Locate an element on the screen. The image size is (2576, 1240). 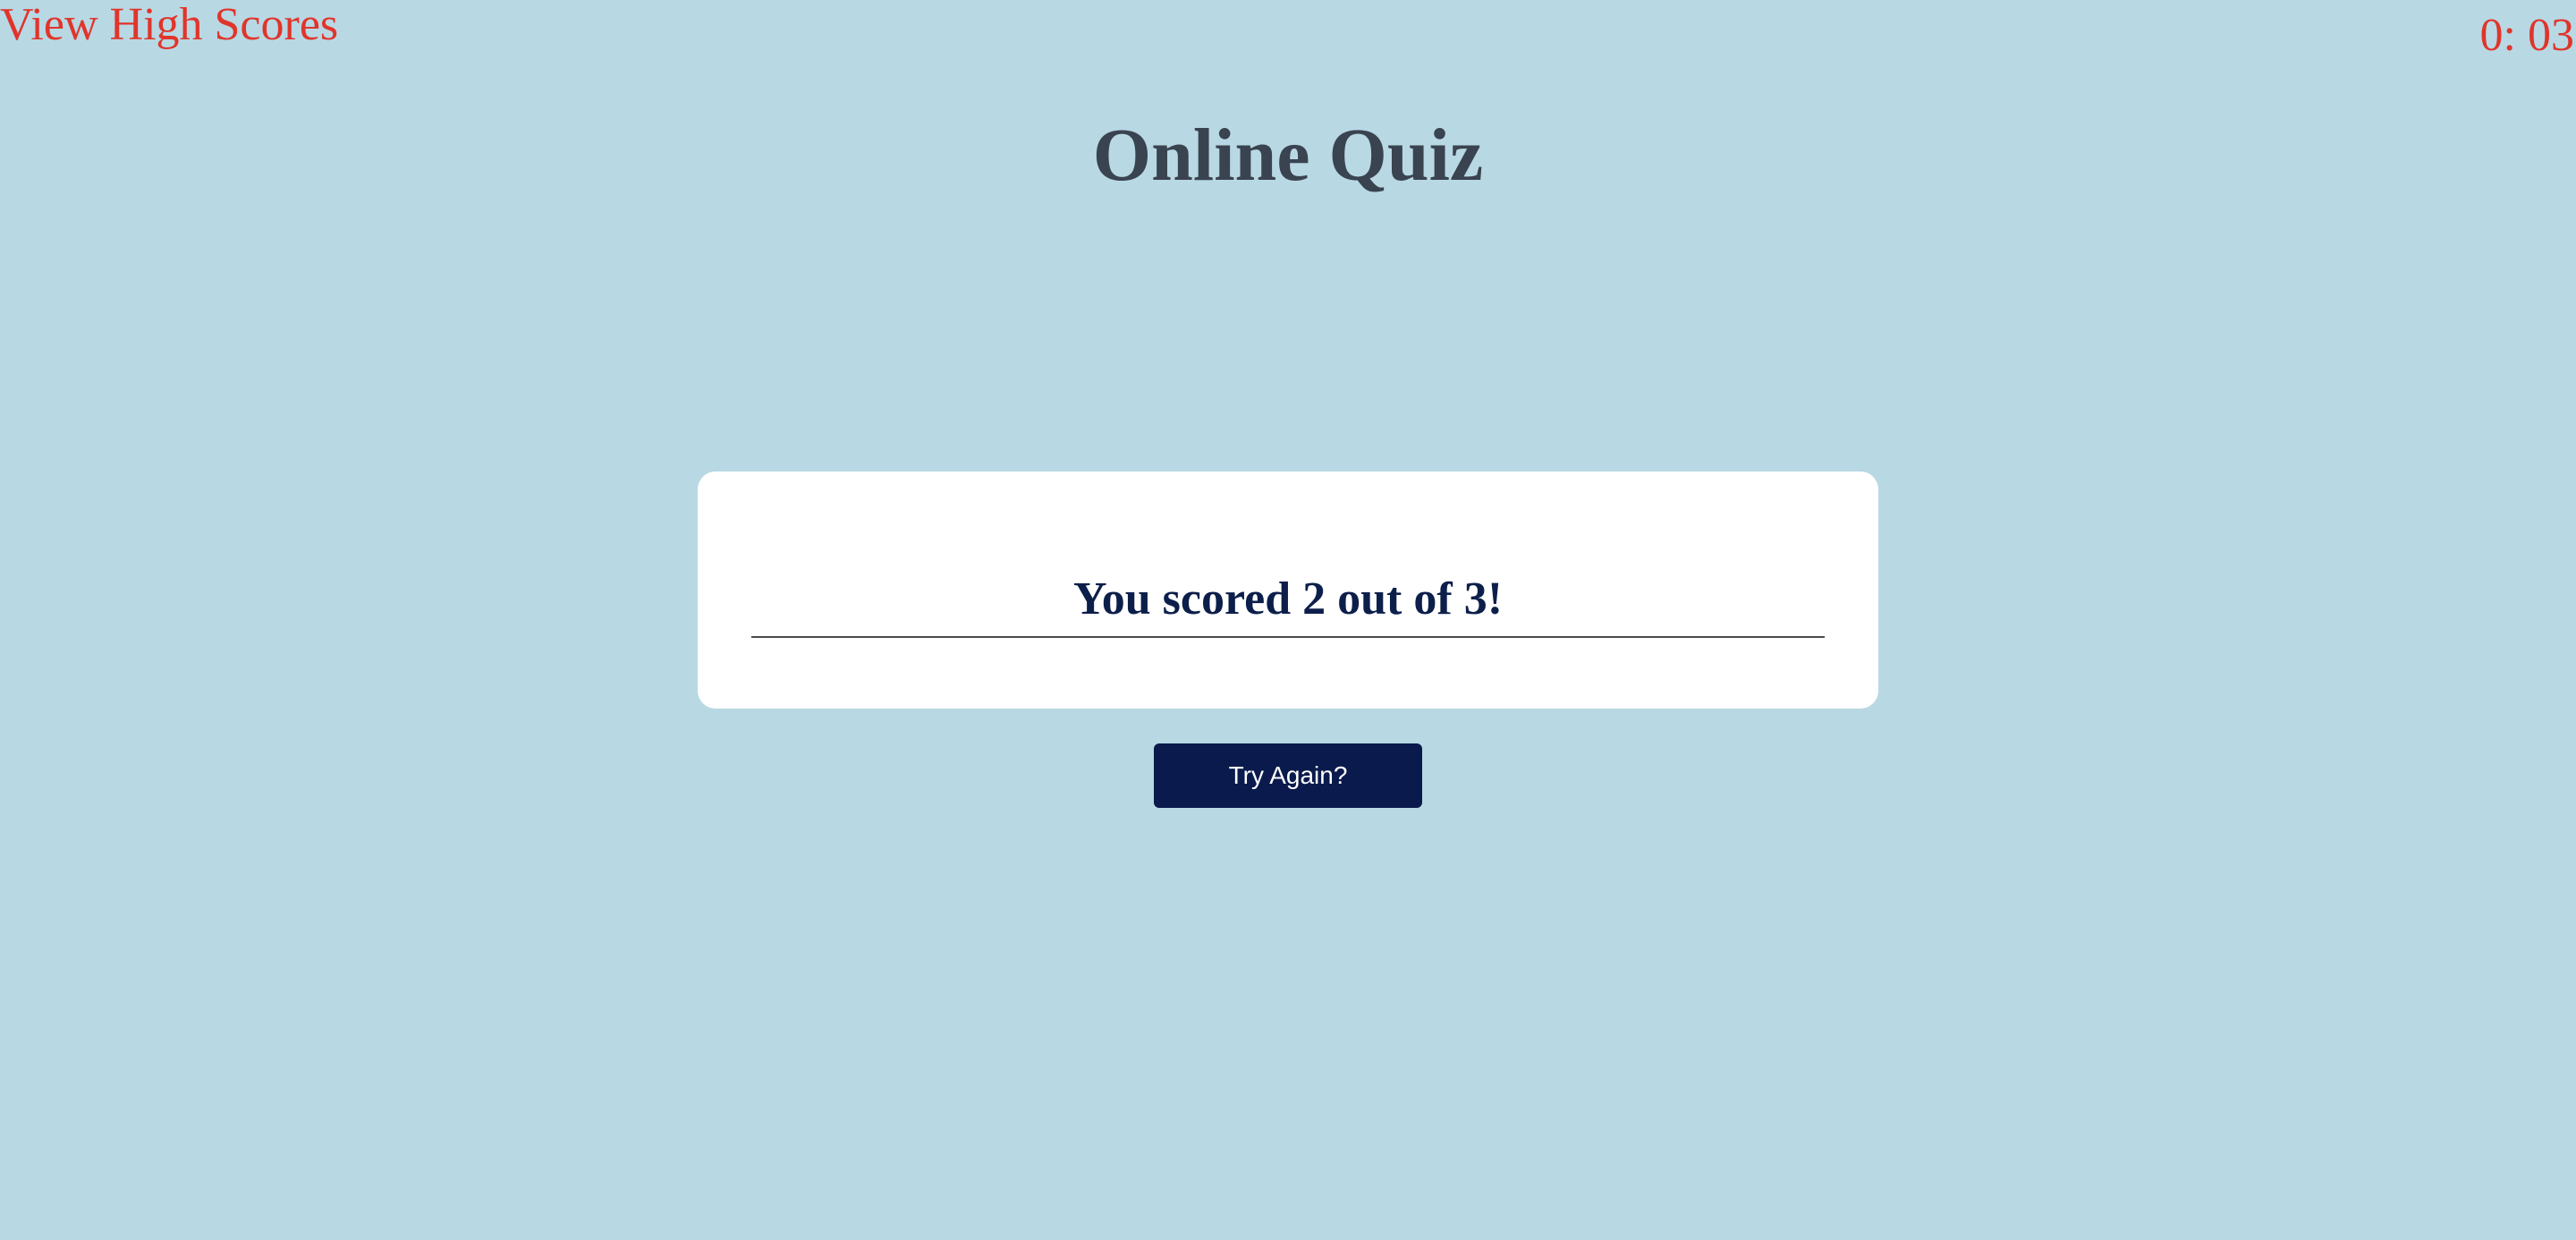
quiz-timer: 0: 03 is located at coordinates (2526, 35).